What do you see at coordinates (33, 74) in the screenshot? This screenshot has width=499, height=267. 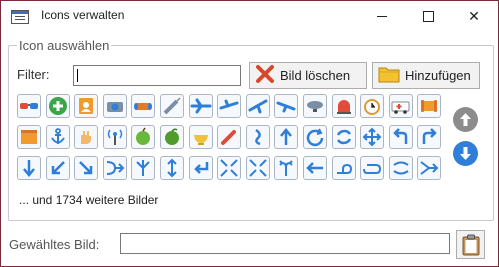 I see `filter-label: Filter:` at bounding box center [33, 74].